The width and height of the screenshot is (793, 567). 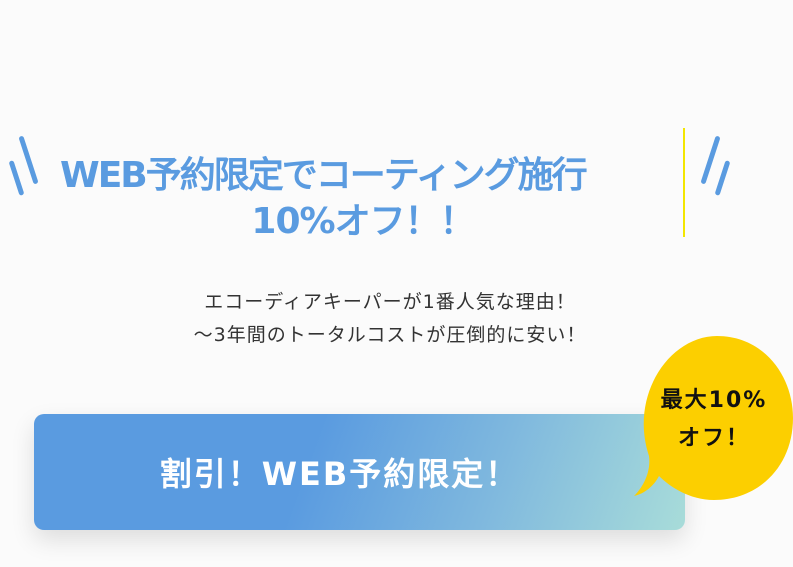 What do you see at coordinates (713, 438) in the screenshot?
I see `badge-line2: オフ！` at bounding box center [713, 438].